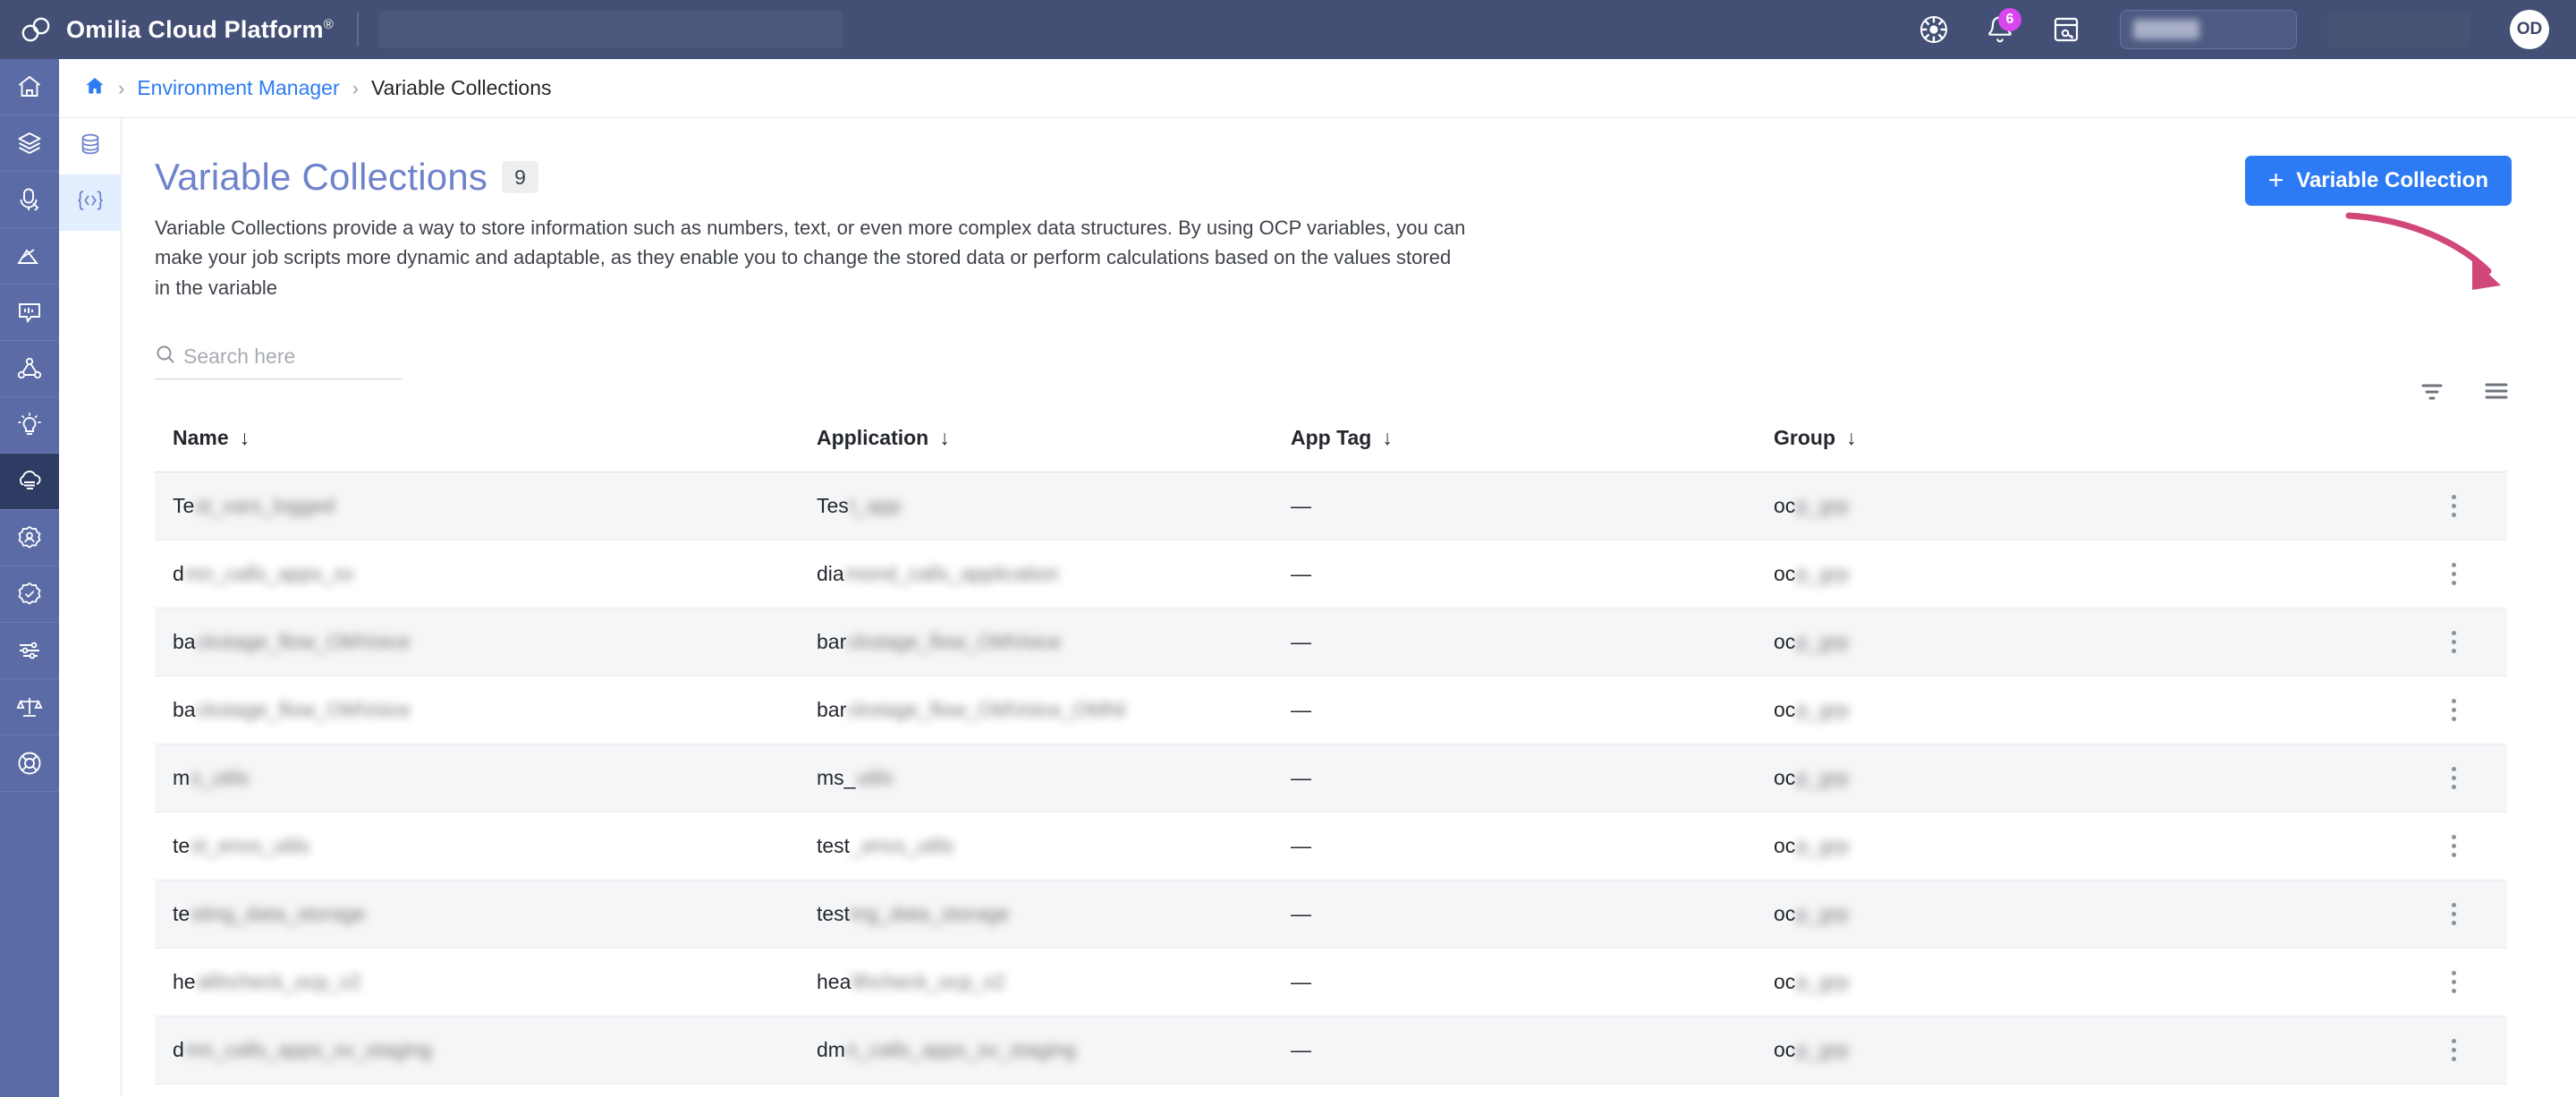  I want to click on cell-name: d mn_calls_apps_sv_staging, so click(486, 1050).